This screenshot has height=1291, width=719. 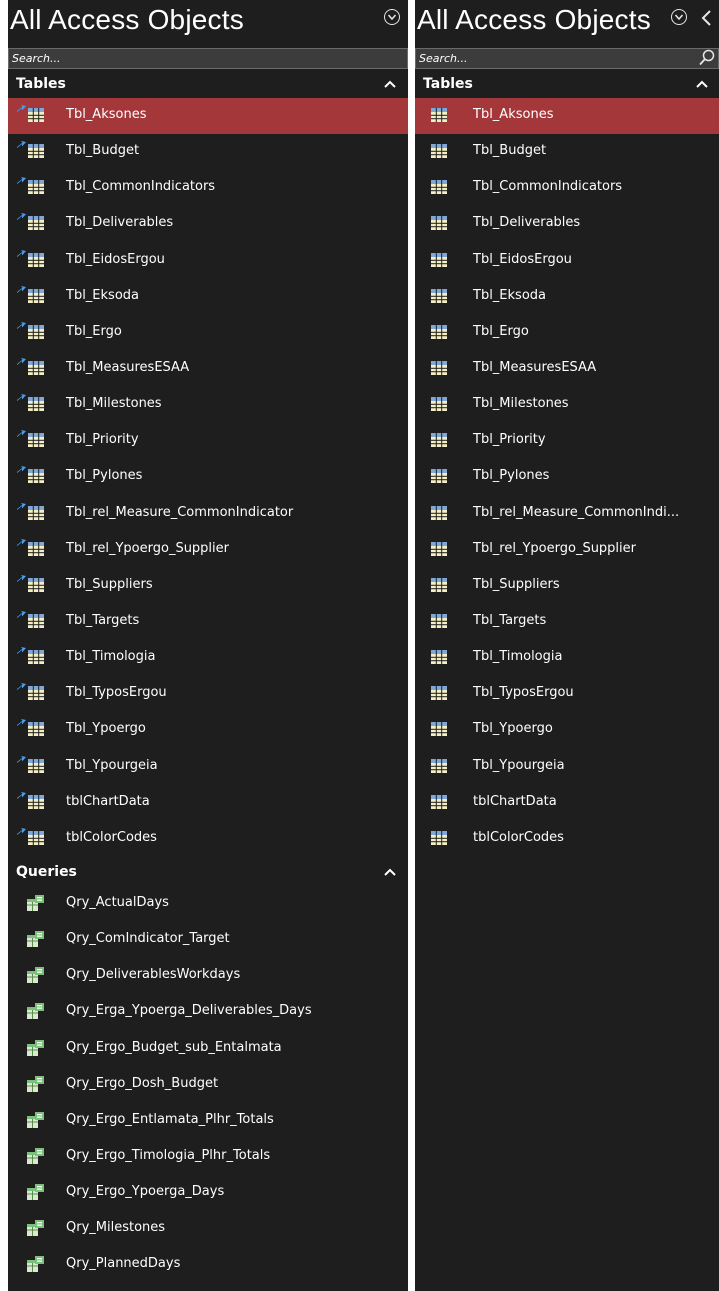 What do you see at coordinates (208, 514) in the screenshot?
I see `table-item: Tbl_rel_Measure_CommonIndicator` at bounding box center [208, 514].